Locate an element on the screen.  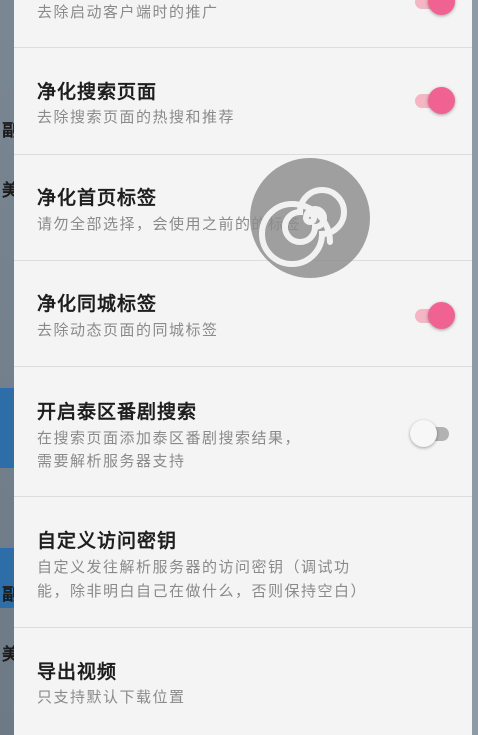
setting-summary: 去除搜索页面的热搜和推荐 is located at coordinates (136, 117).